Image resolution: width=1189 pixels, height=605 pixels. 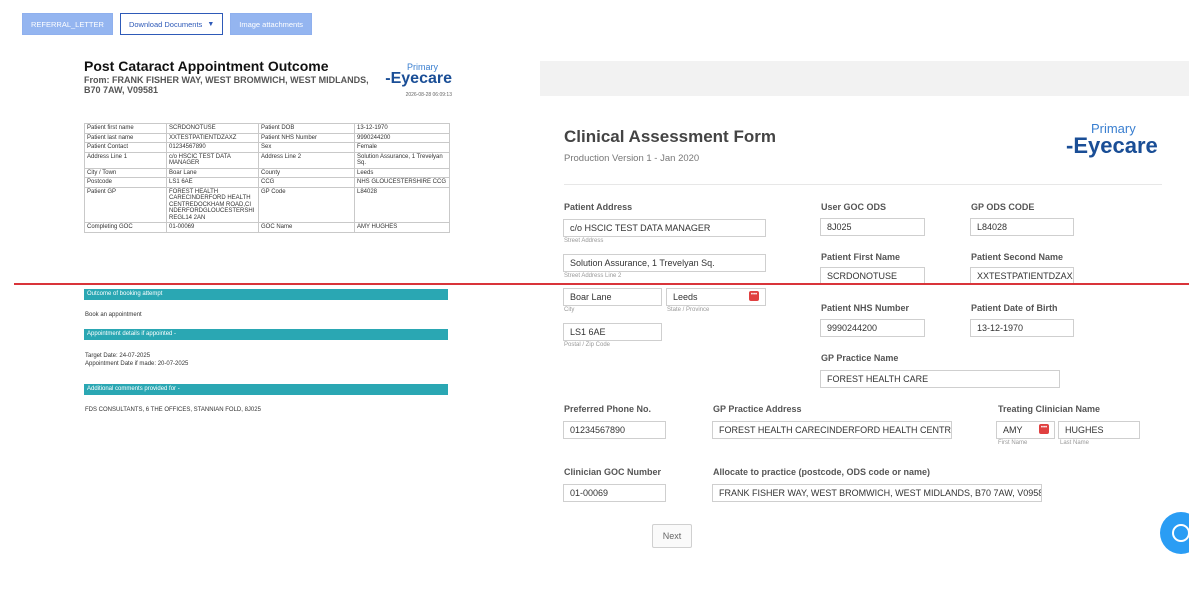 I want to click on red-divider-line, so click(x=601, y=284).